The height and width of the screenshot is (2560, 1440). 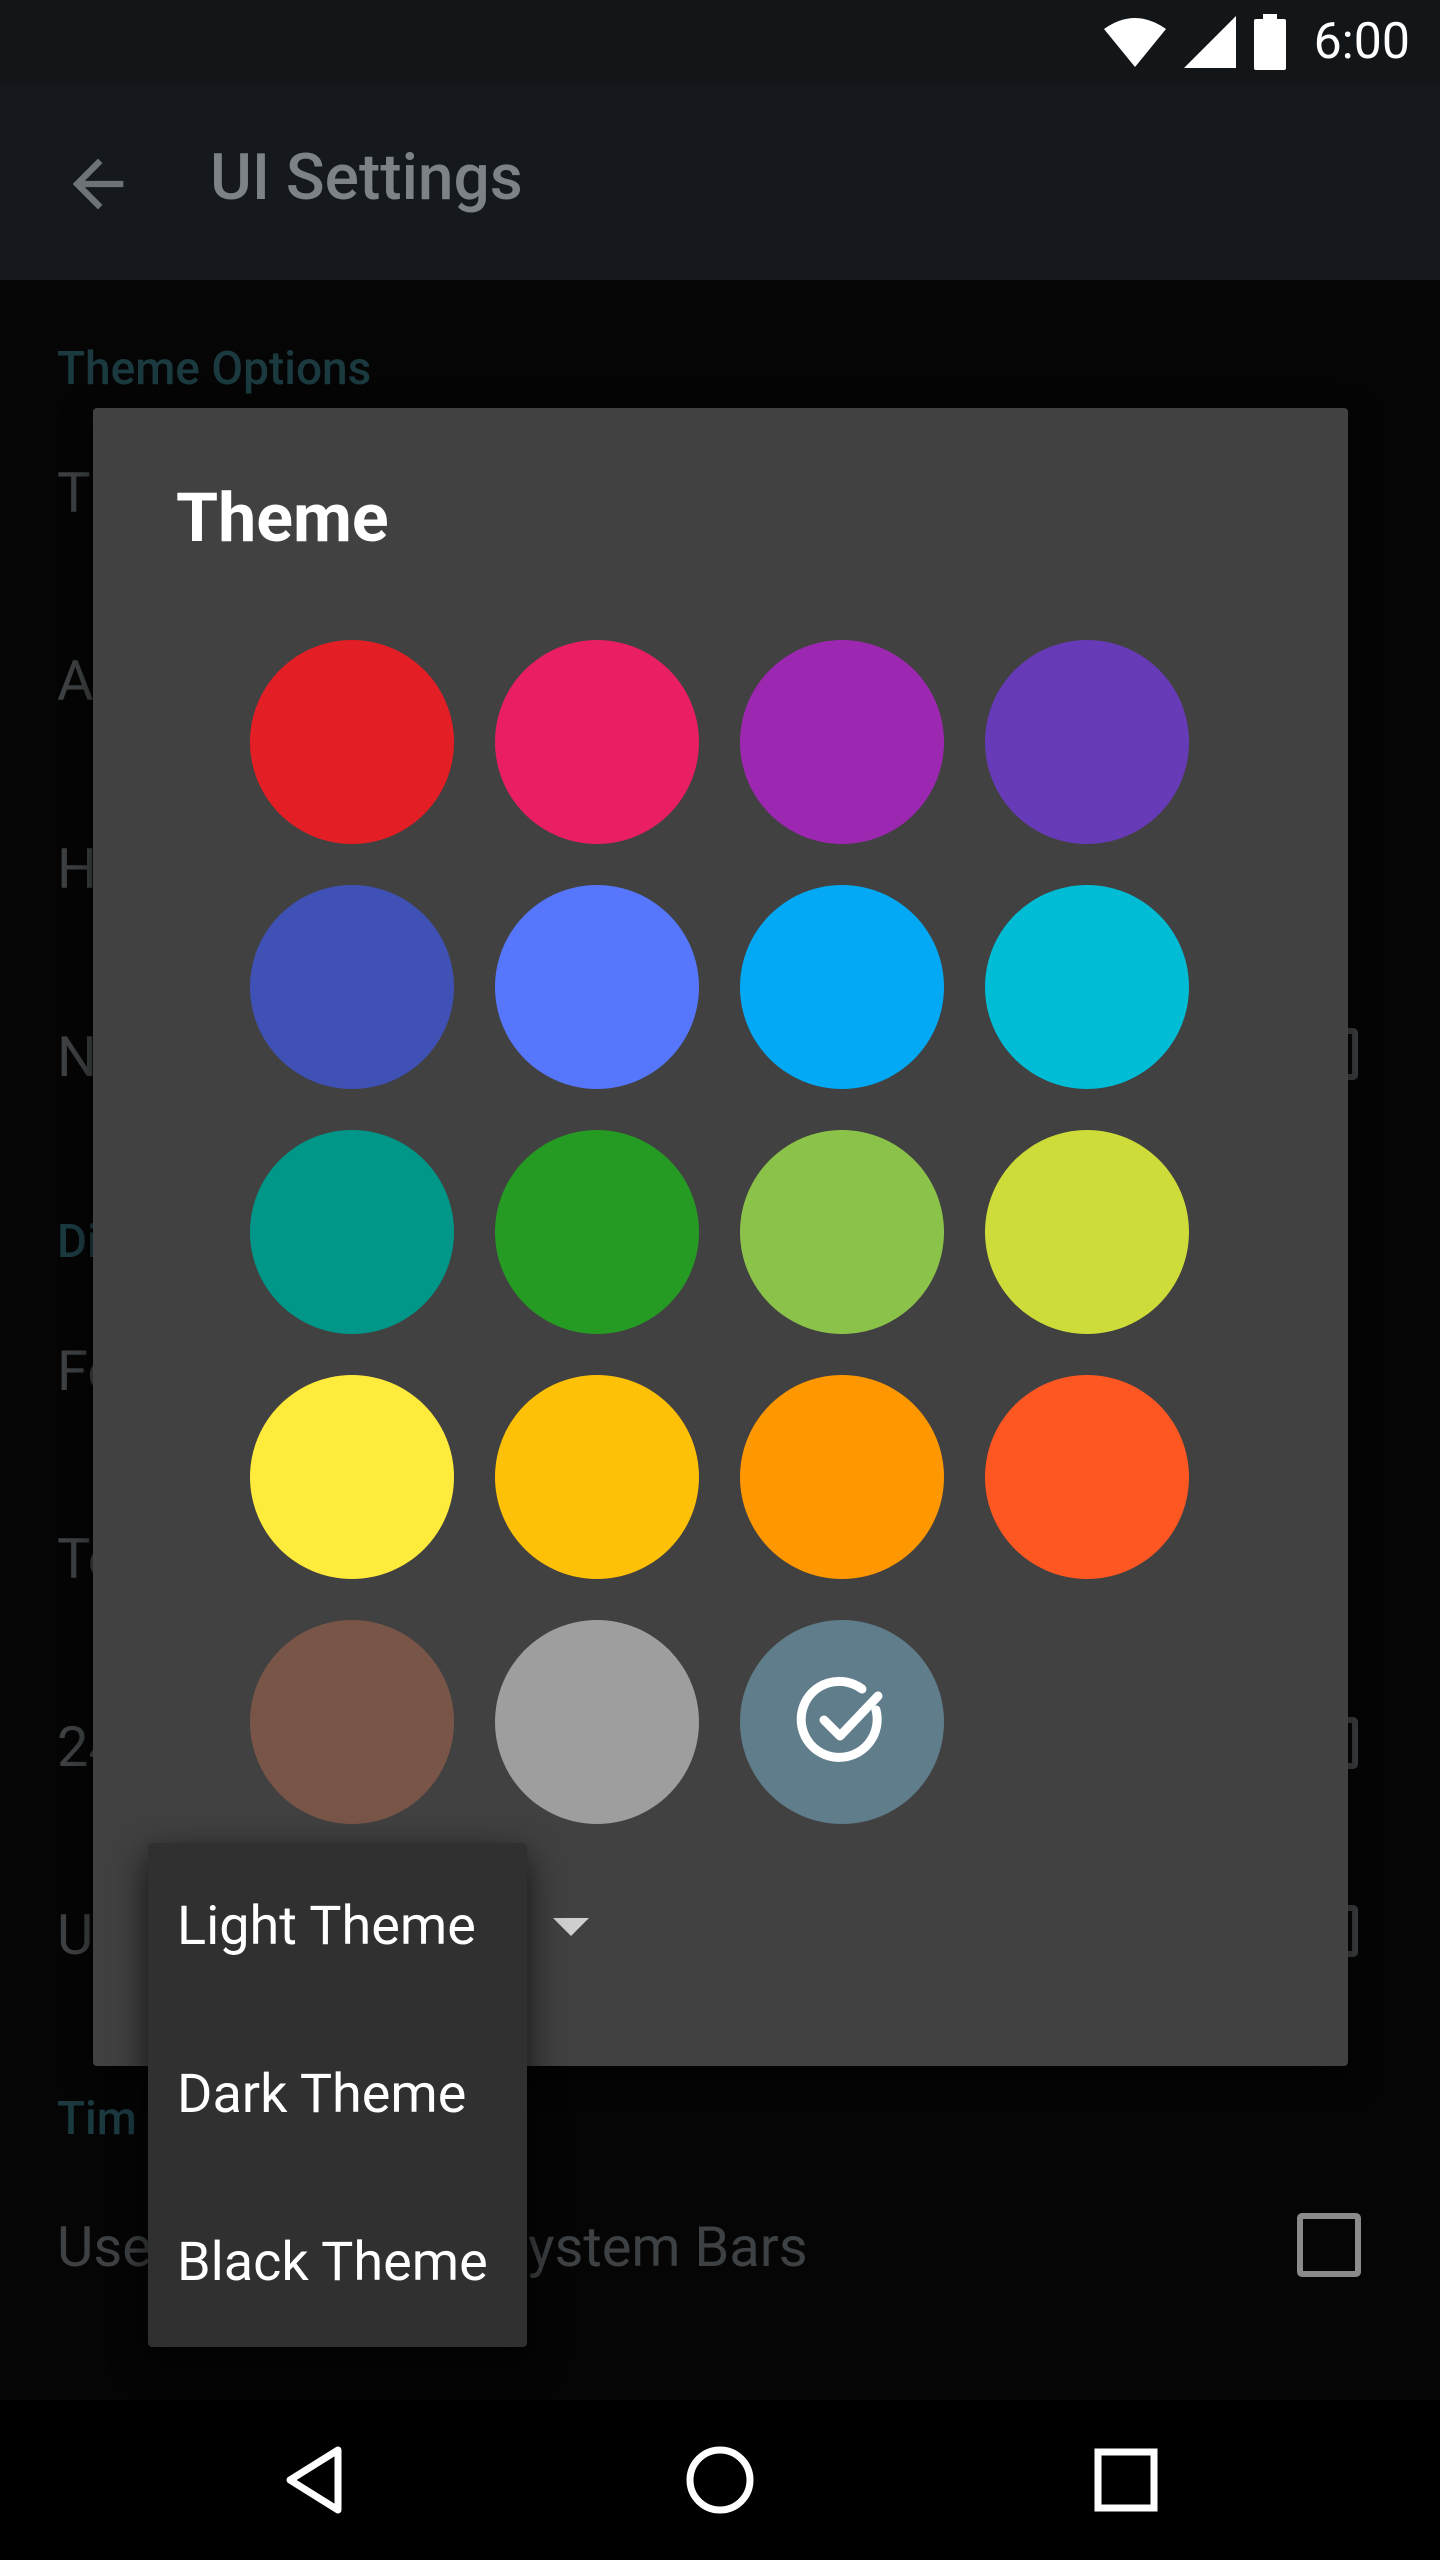 I want to click on color-swatch-deep-orange, so click(x=1087, y=1477).